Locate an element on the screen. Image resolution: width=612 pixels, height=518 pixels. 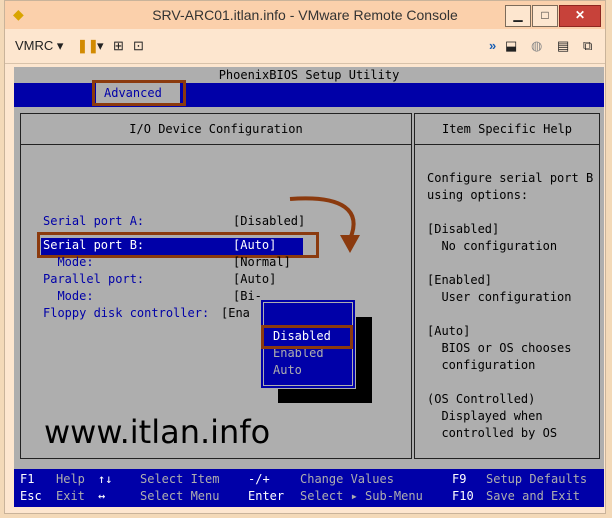
parallel-mode-label: Mode: is located at coordinates (68, 296).